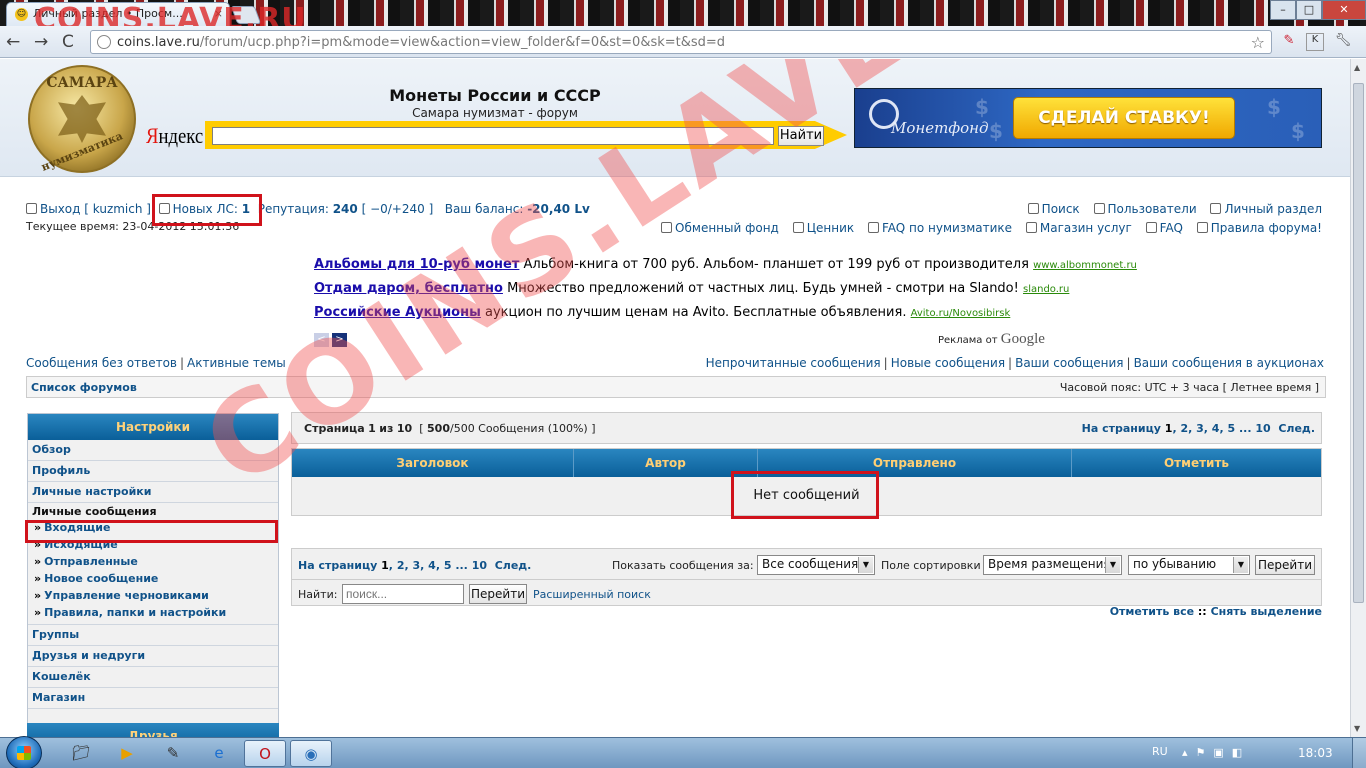  What do you see at coordinates (961, 313) in the screenshot?
I see `ad-url: Avito.ru/Novosibirsk` at bounding box center [961, 313].